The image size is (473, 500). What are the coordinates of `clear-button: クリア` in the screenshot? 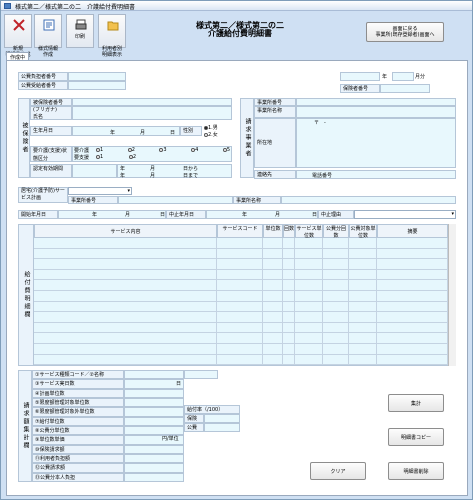 It's located at (338, 471).